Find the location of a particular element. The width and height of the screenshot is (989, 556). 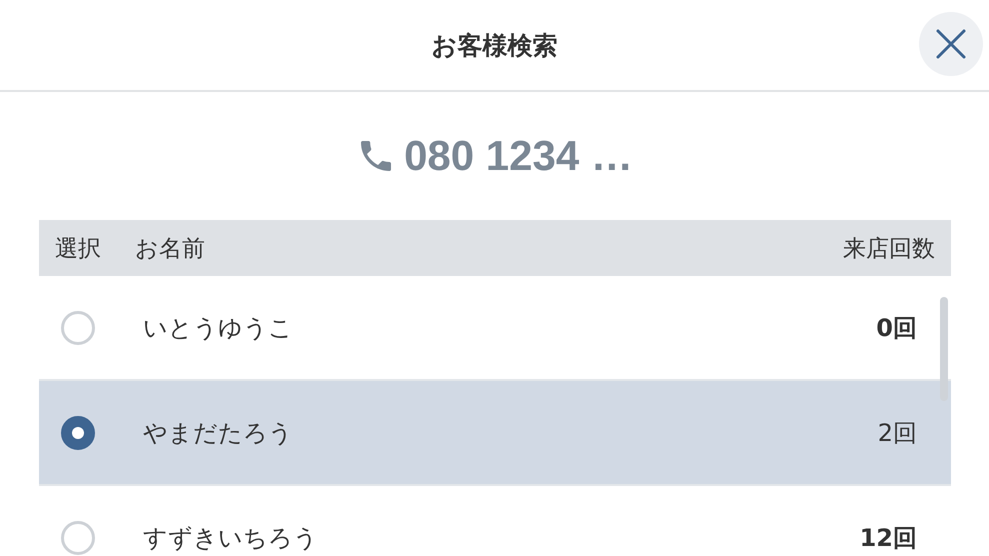

radio-button is located at coordinates (78, 433).